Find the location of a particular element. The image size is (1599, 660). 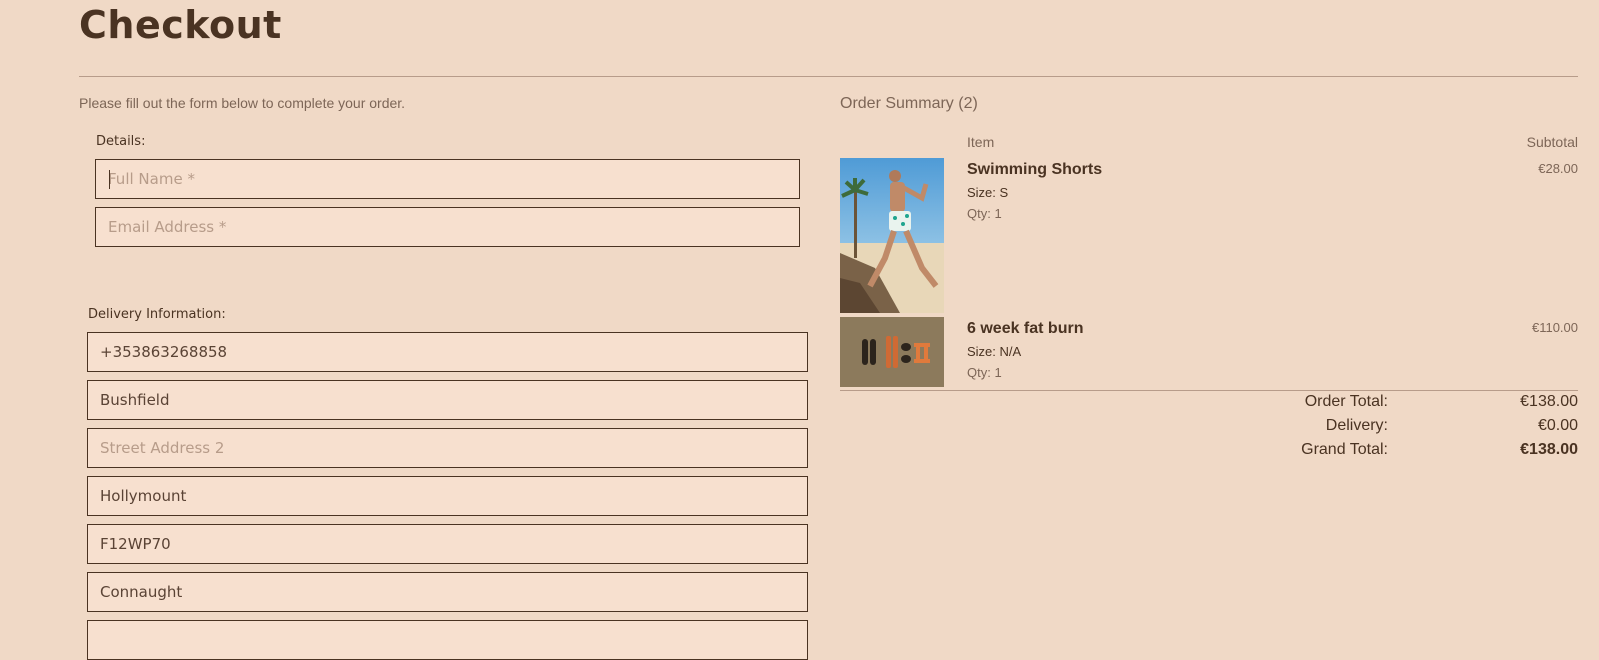

product-image-swimming-shorts is located at coordinates (892, 235).